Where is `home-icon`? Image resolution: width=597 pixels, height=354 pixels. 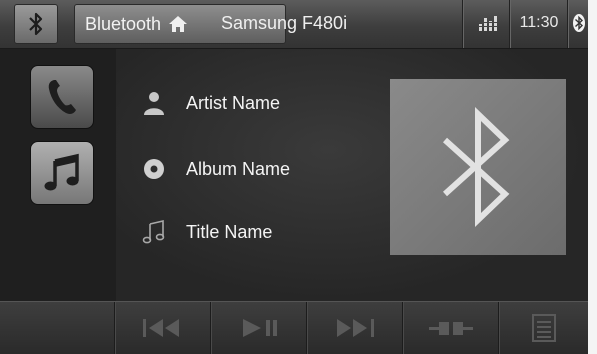
home-icon is located at coordinates (178, 24).